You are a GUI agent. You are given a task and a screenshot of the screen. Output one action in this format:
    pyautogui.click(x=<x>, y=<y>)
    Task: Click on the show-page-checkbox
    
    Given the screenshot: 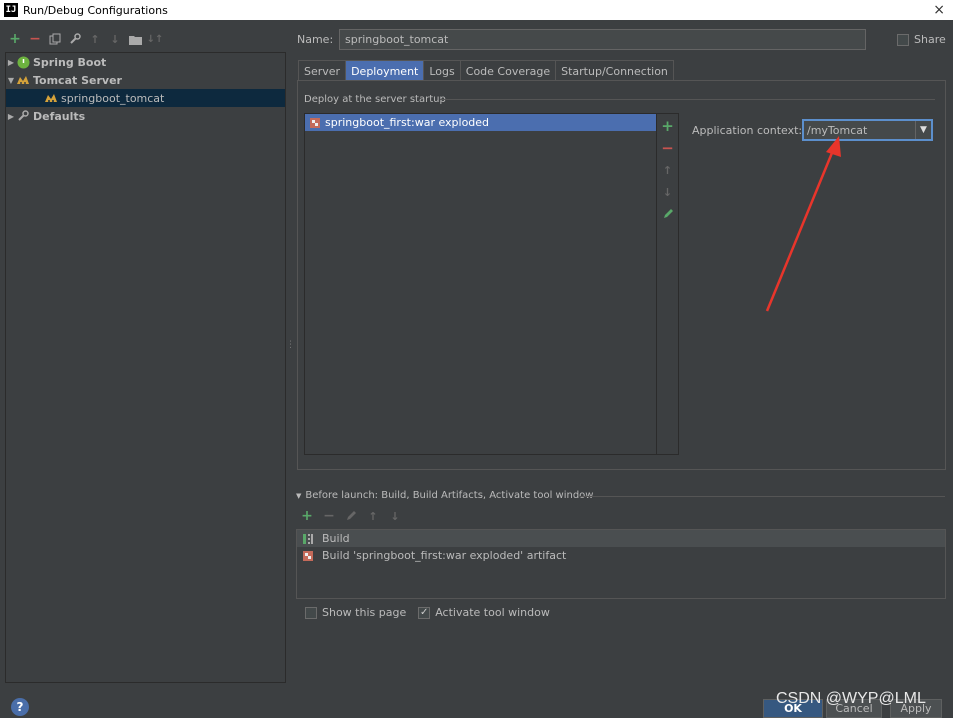 What is the action you would take?
    pyautogui.click(x=311, y=612)
    